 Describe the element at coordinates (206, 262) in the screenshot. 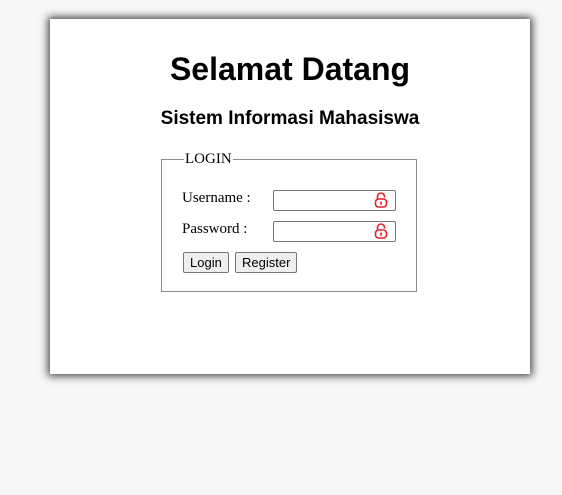

I see `login-button: Login` at that location.